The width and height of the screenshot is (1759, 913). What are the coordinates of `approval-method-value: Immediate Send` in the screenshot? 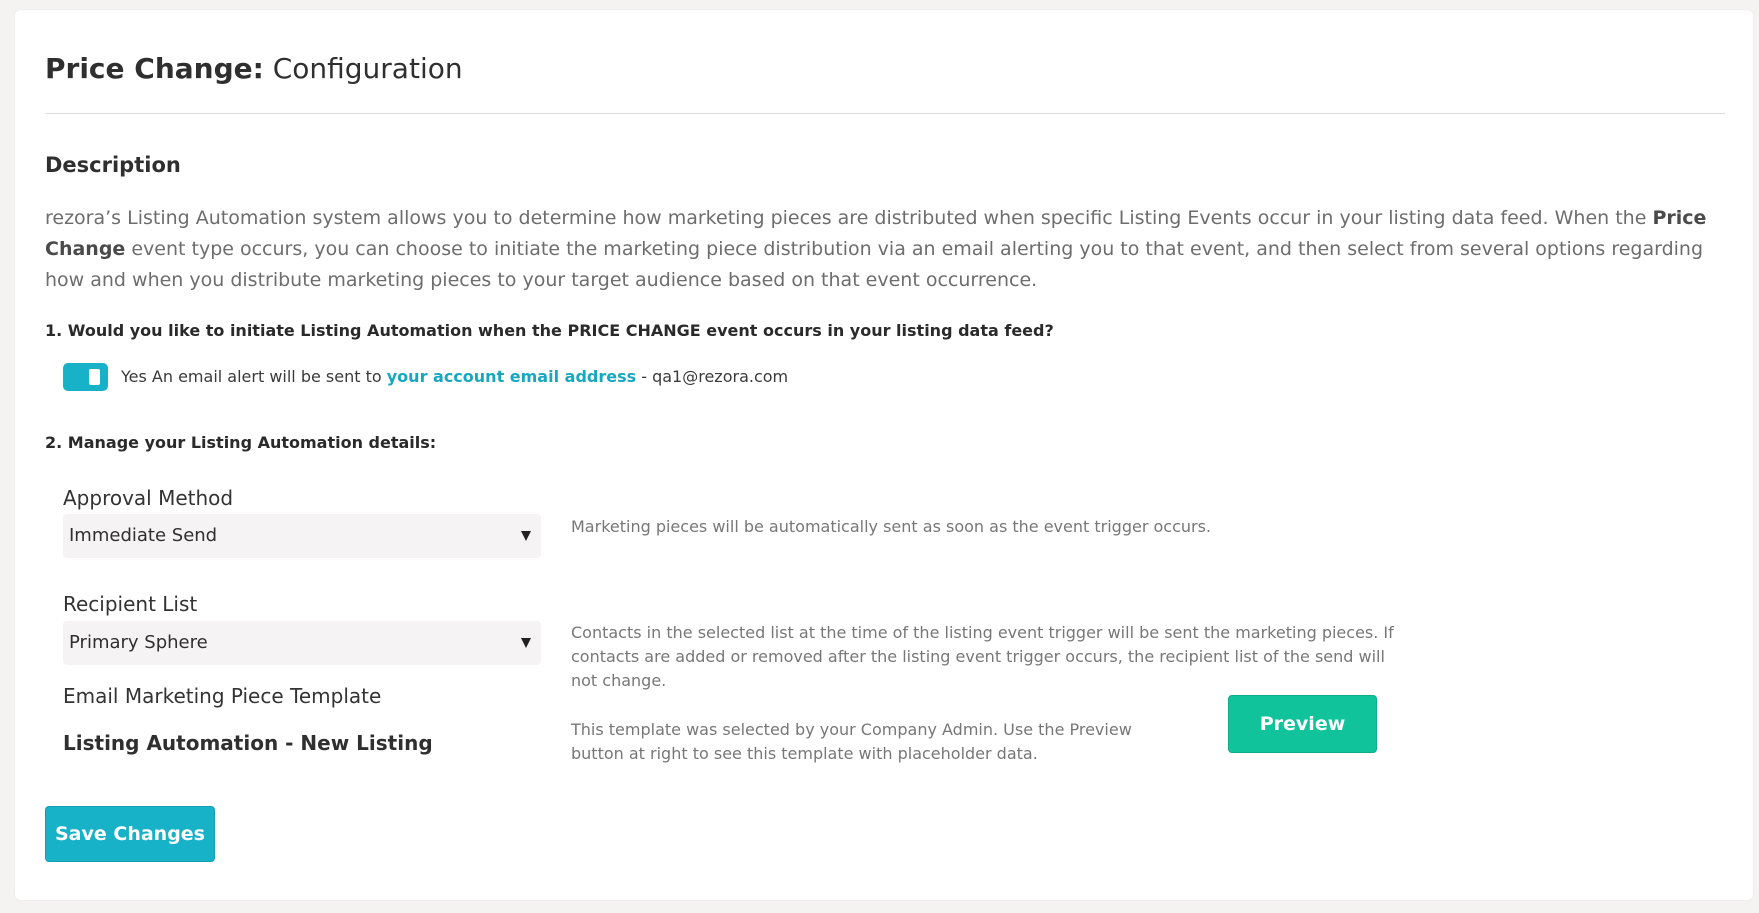 It's located at (143, 535).